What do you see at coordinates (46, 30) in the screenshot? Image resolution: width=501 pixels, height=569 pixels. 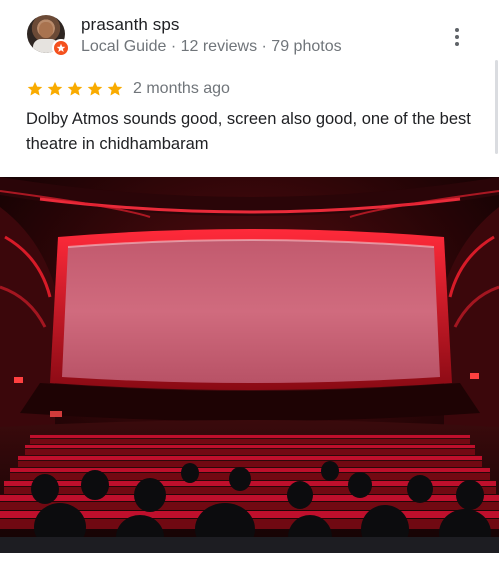 I see `avatar-face` at bounding box center [46, 30].